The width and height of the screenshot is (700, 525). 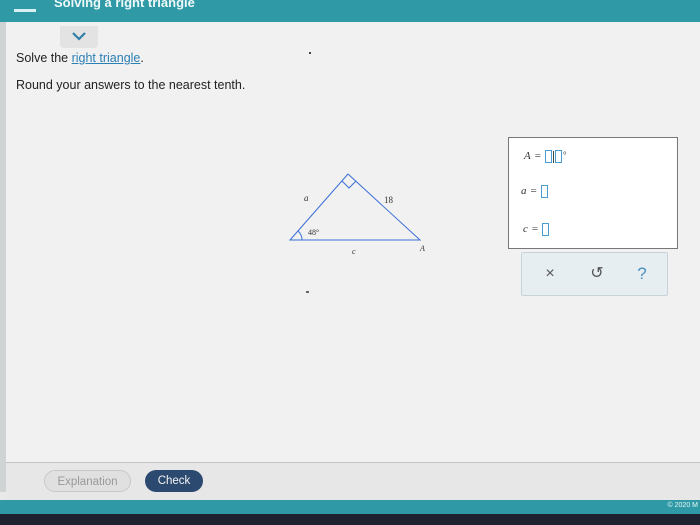 I want to click on top-bar: Solving a right triangle, so click(x=350, y=11).